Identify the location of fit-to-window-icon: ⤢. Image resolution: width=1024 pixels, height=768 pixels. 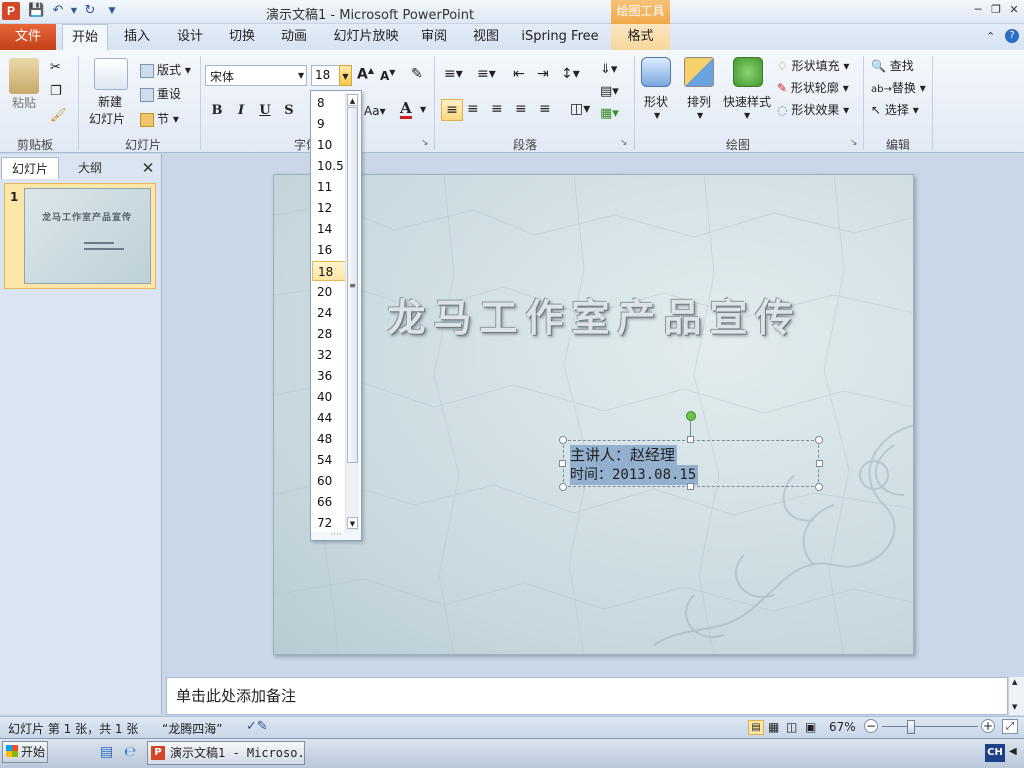
(1010, 726).